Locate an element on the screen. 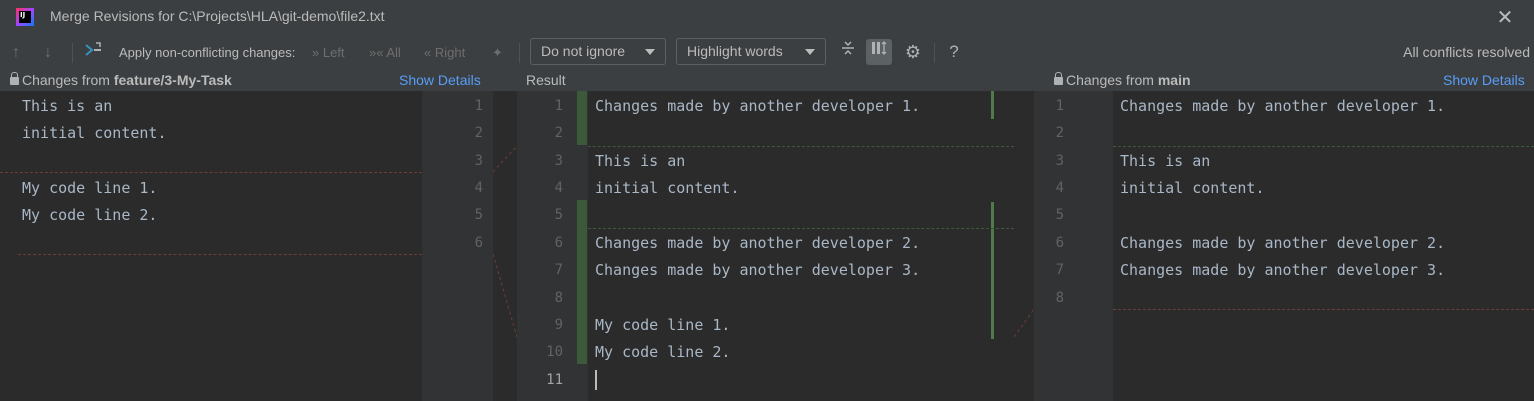 Image resolution: width=1534 pixels, height=401 pixels. highlight-mode-dropdown: Highlight words is located at coordinates (751, 51).